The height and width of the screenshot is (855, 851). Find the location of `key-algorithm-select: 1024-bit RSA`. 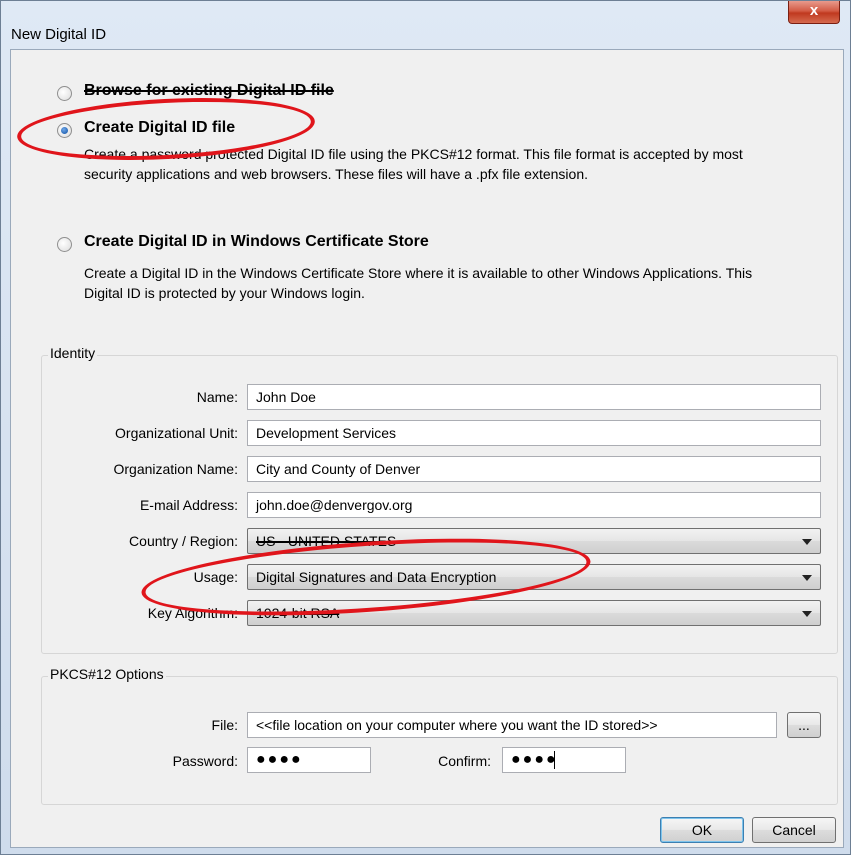

key-algorithm-select: 1024-bit RSA is located at coordinates (534, 613).